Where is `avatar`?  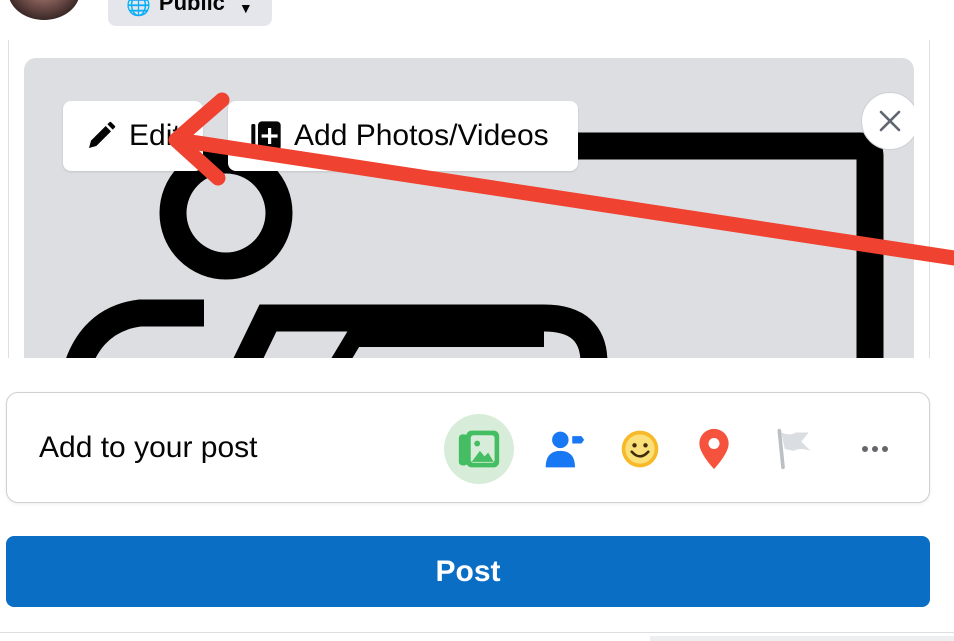
avatar is located at coordinates (44, 10).